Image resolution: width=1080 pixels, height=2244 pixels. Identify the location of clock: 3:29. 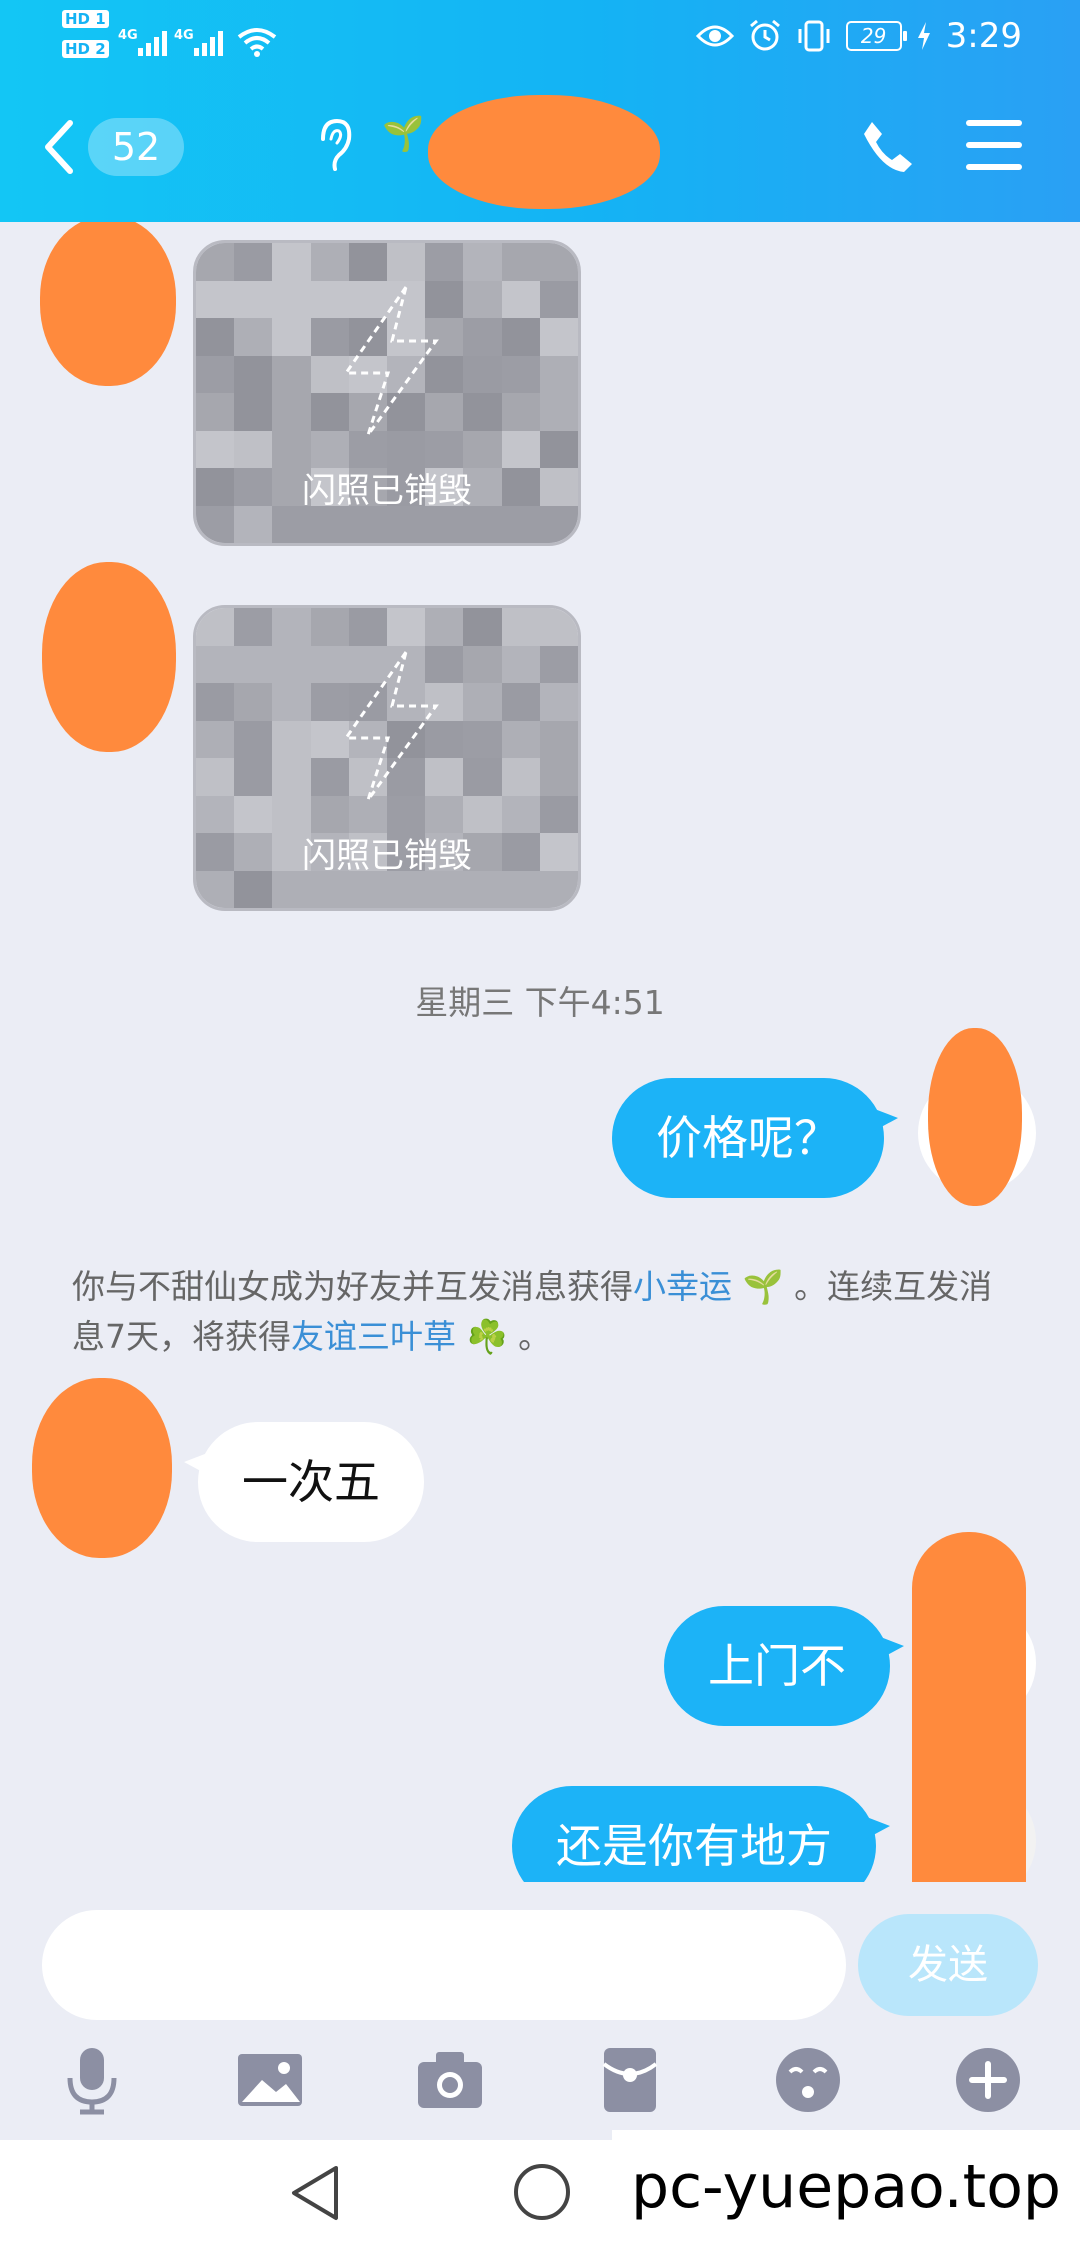
(983, 36).